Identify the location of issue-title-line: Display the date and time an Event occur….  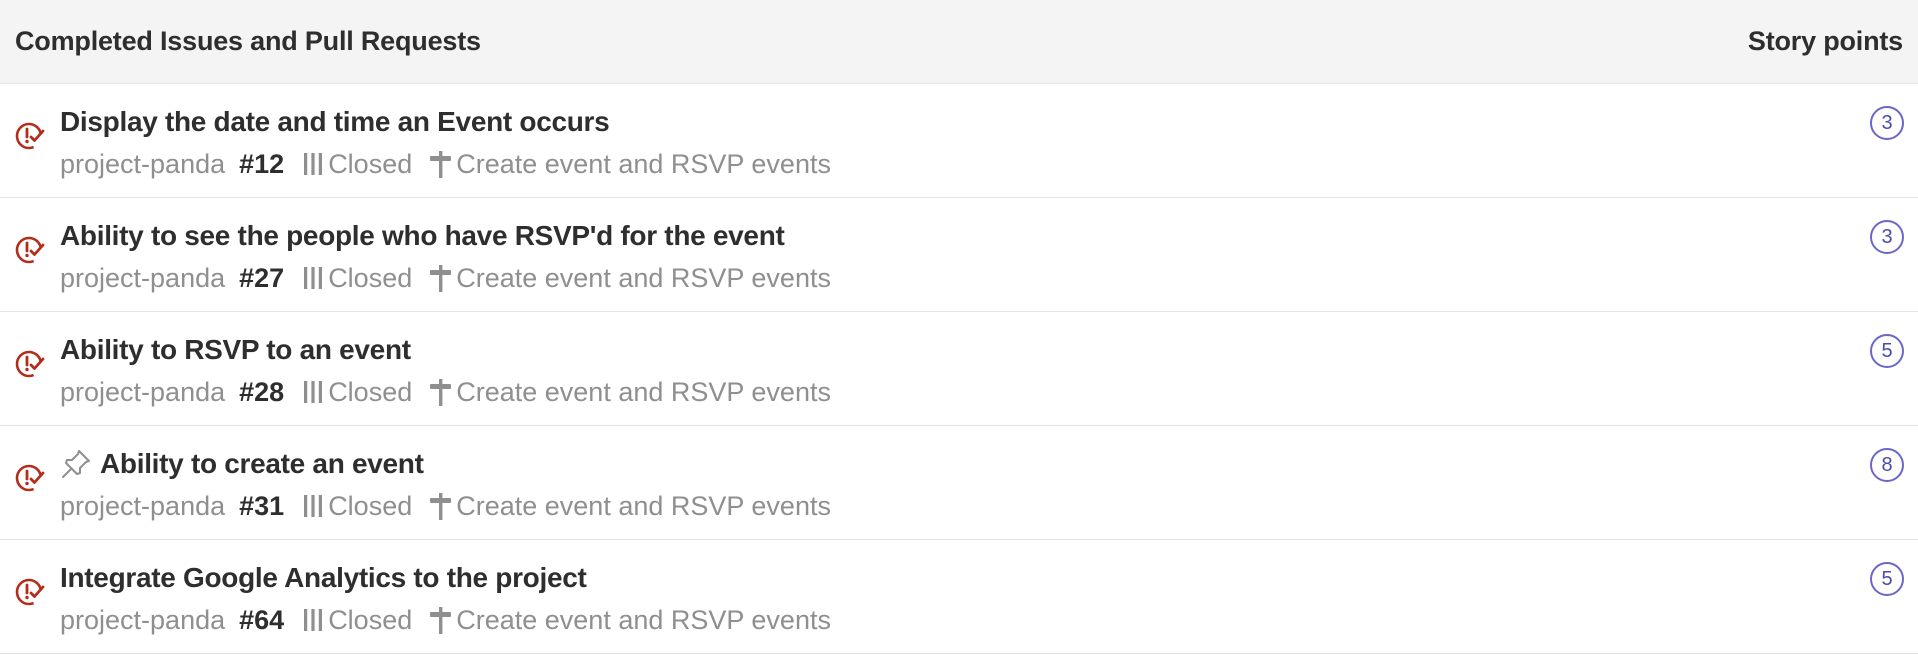
(949, 122).